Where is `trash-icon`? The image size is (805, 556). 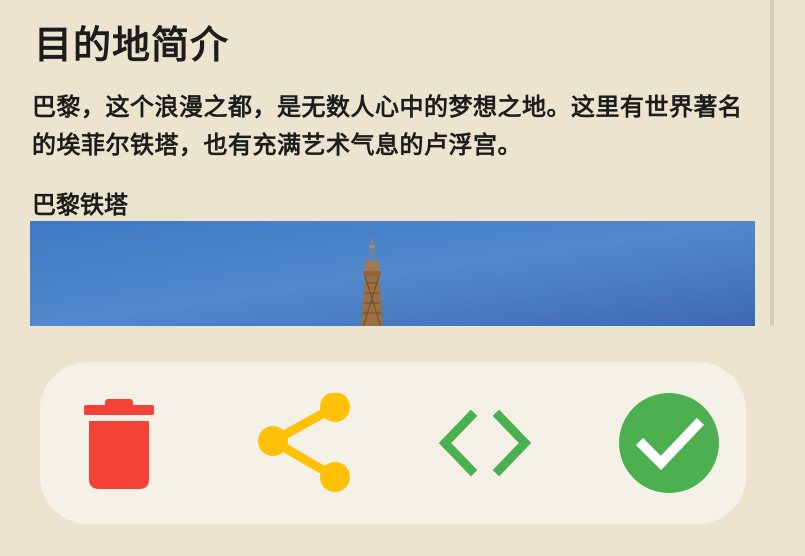
trash-icon is located at coordinates (119, 443).